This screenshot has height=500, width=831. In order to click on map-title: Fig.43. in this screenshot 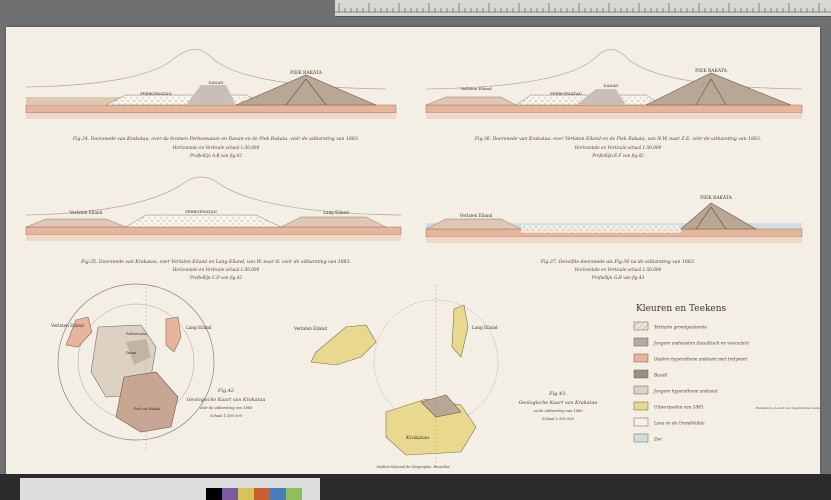, I will do `click(557, 394)`.